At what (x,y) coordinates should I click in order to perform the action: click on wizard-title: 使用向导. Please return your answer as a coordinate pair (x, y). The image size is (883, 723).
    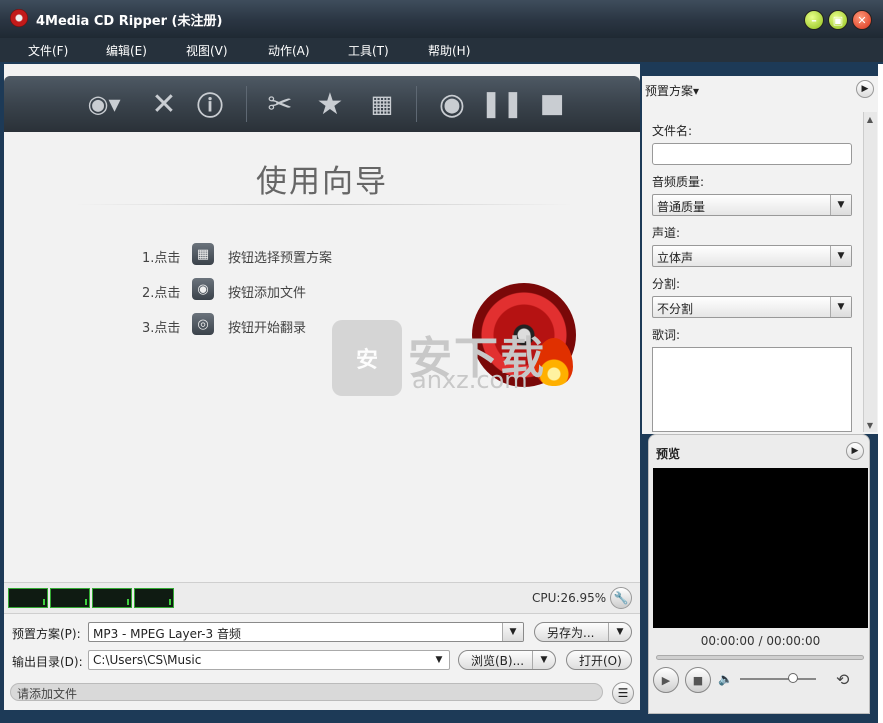
    Looking at the image, I should click on (322, 182).